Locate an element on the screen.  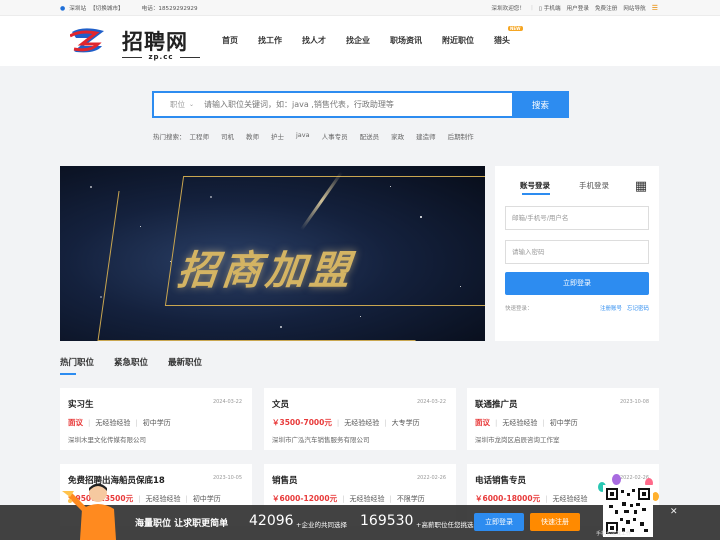
mobile-link: ▯ 手机端 is located at coordinates (550, 8).